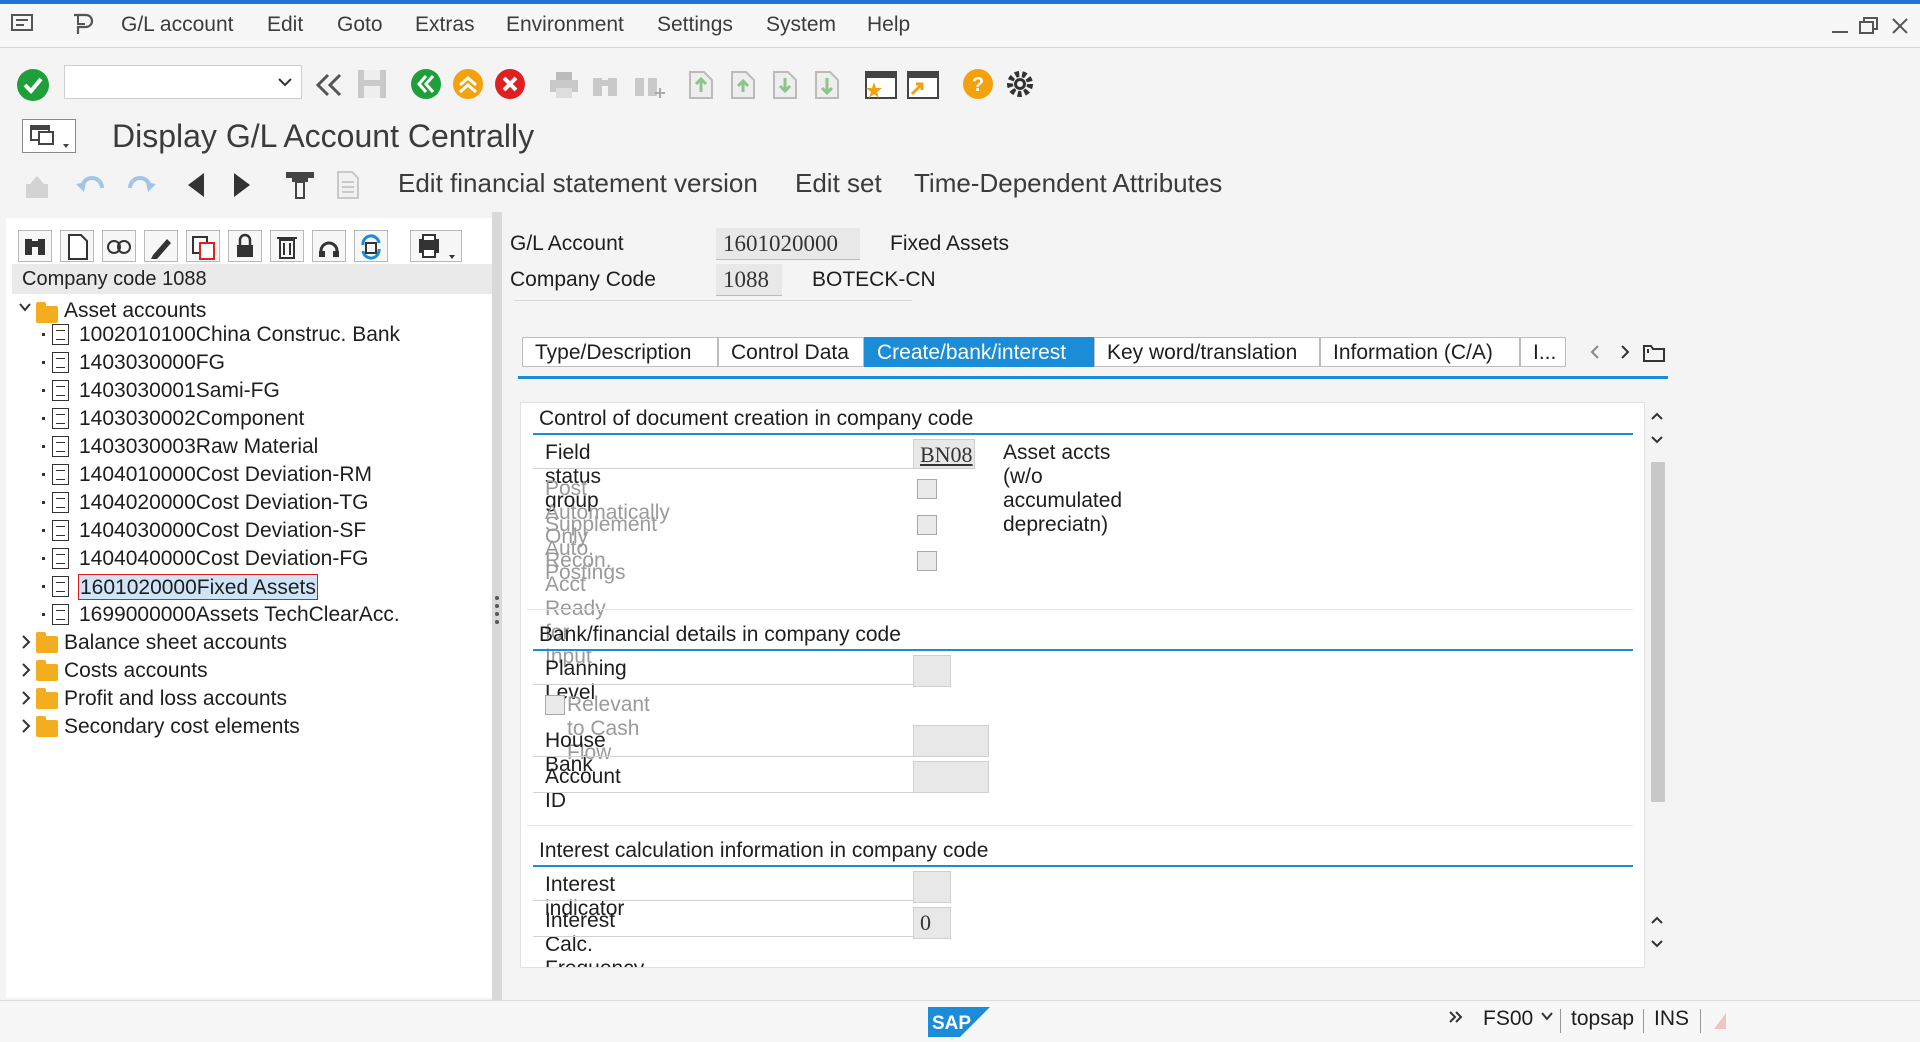  I want to click on print-icon, so click(564, 85).